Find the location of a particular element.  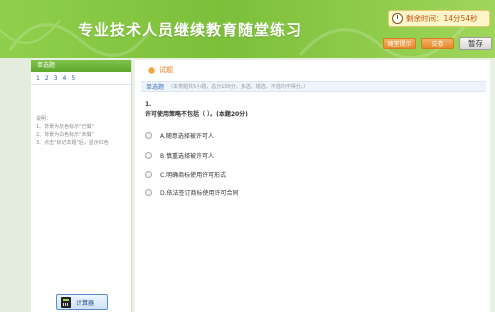

countdown-timer: 剩余时间：14分54秒 is located at coordinates (439, 18).